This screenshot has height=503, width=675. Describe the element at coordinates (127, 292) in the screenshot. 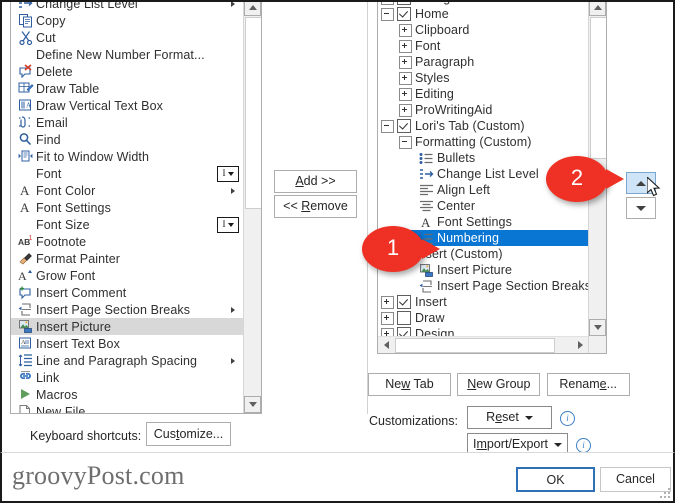

I see `command-list-item: Insert Comment` at that location.